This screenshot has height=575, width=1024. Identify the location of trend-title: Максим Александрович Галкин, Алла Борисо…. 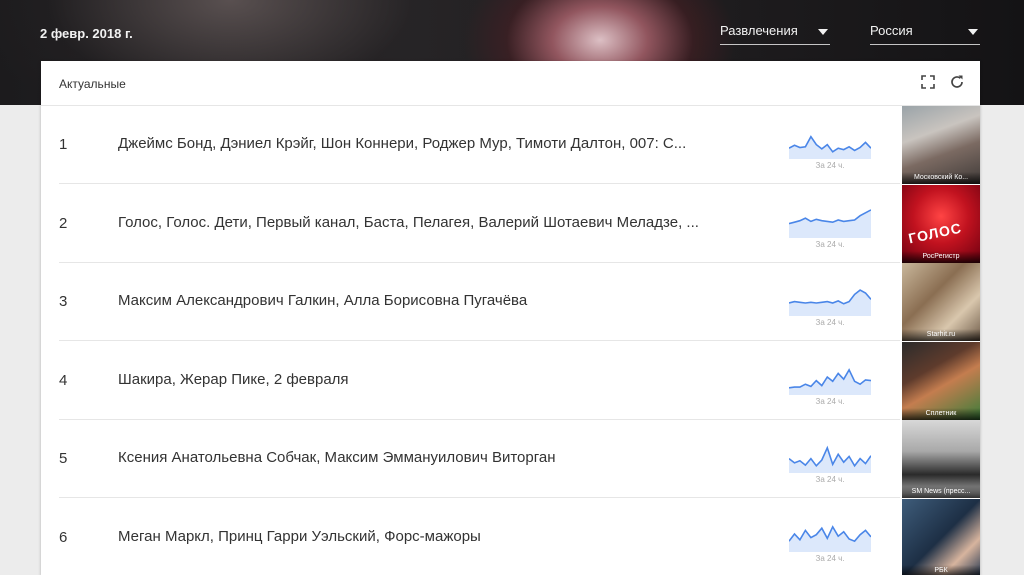
(432, 300).